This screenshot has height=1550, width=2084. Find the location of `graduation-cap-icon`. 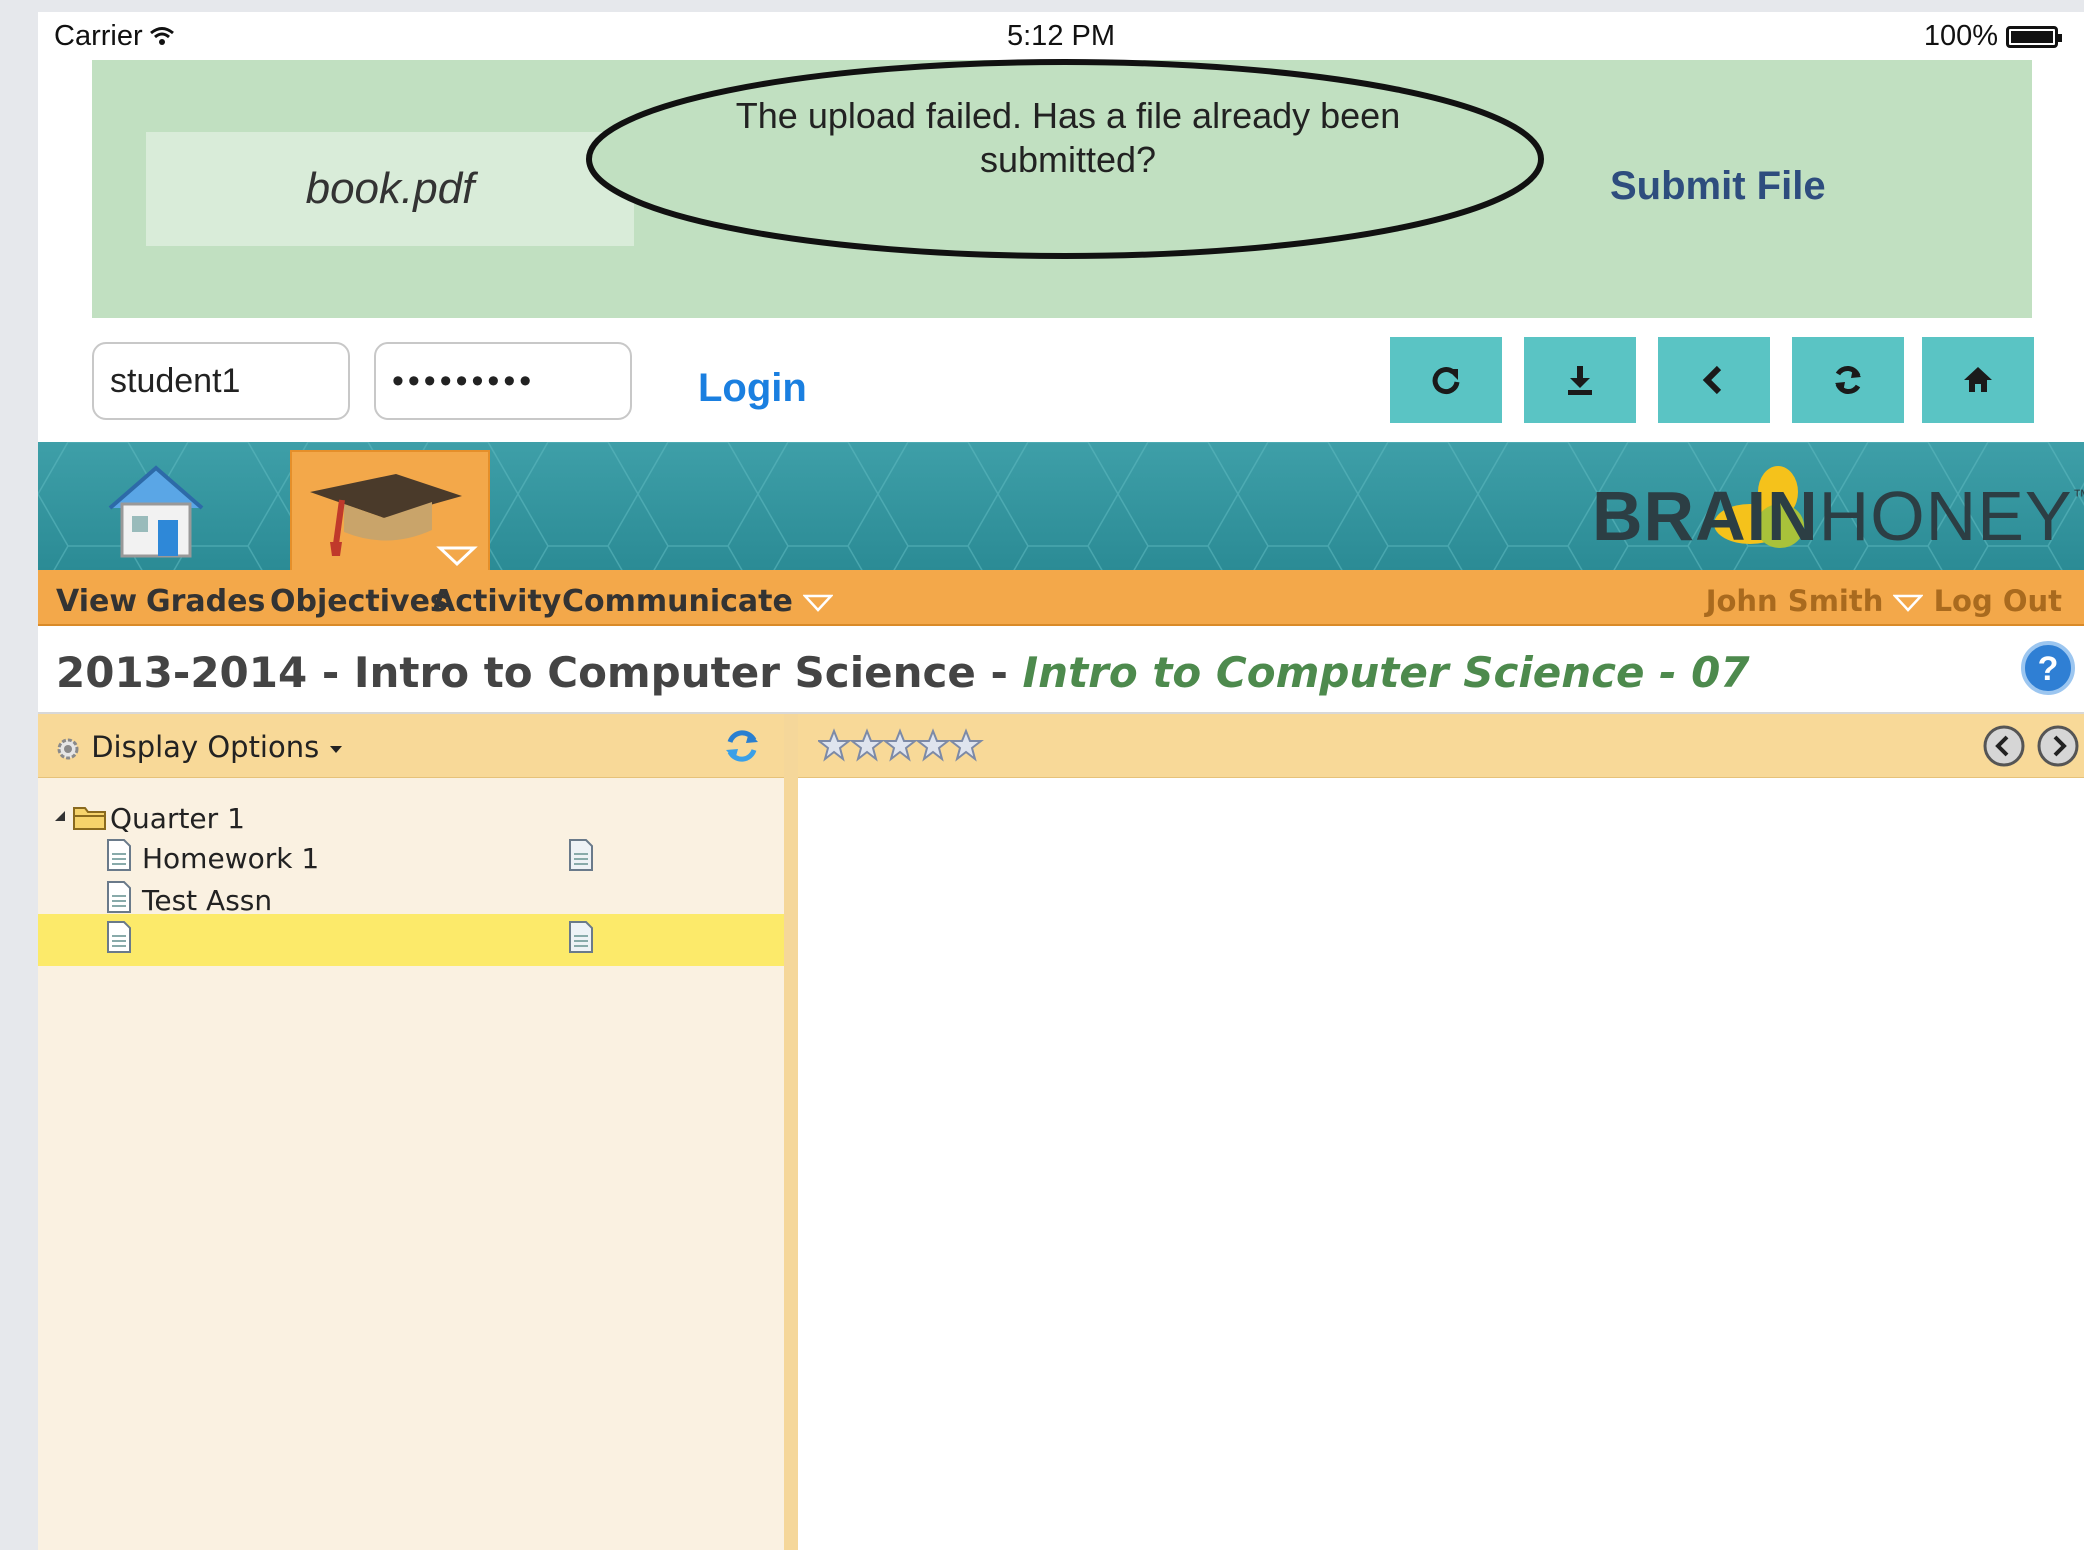

graduation-cap-icon is located at coordinates (394, 520).